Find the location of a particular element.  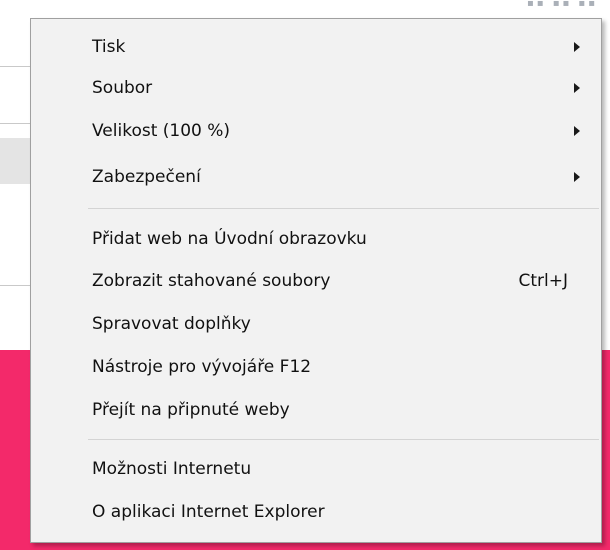

menu-item-developer-tools: Nástroje pro vývojáře F12 is located at coordinates (316, 367).